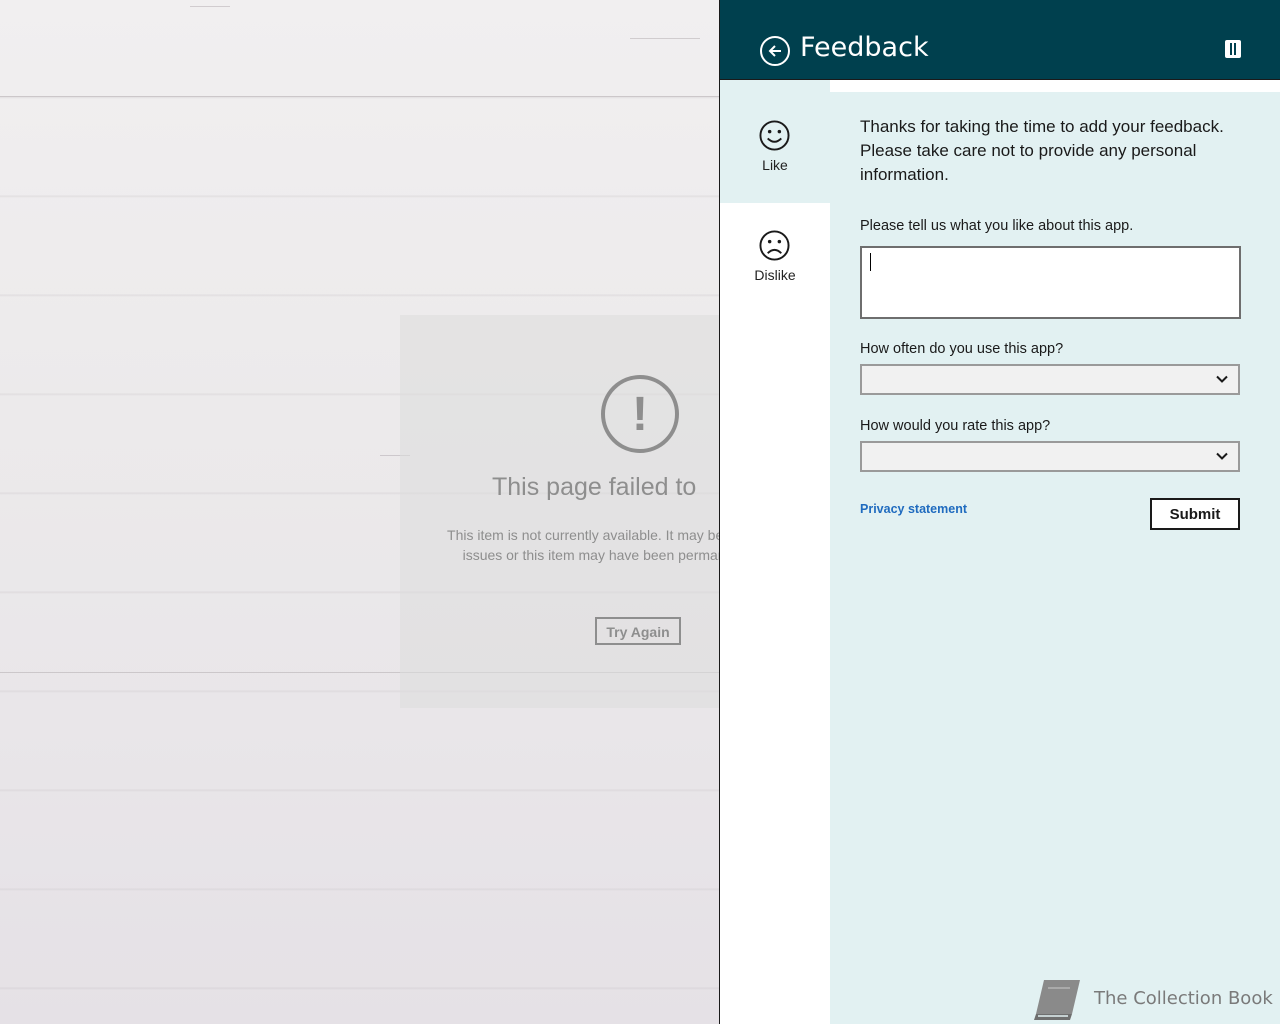 Image resolution: width=1280 pixels, height=1024 pixels. What do you see at coordinates (774, 135) in the screenshot?
I see `smiley-icon` at bounding box center [774, 135].